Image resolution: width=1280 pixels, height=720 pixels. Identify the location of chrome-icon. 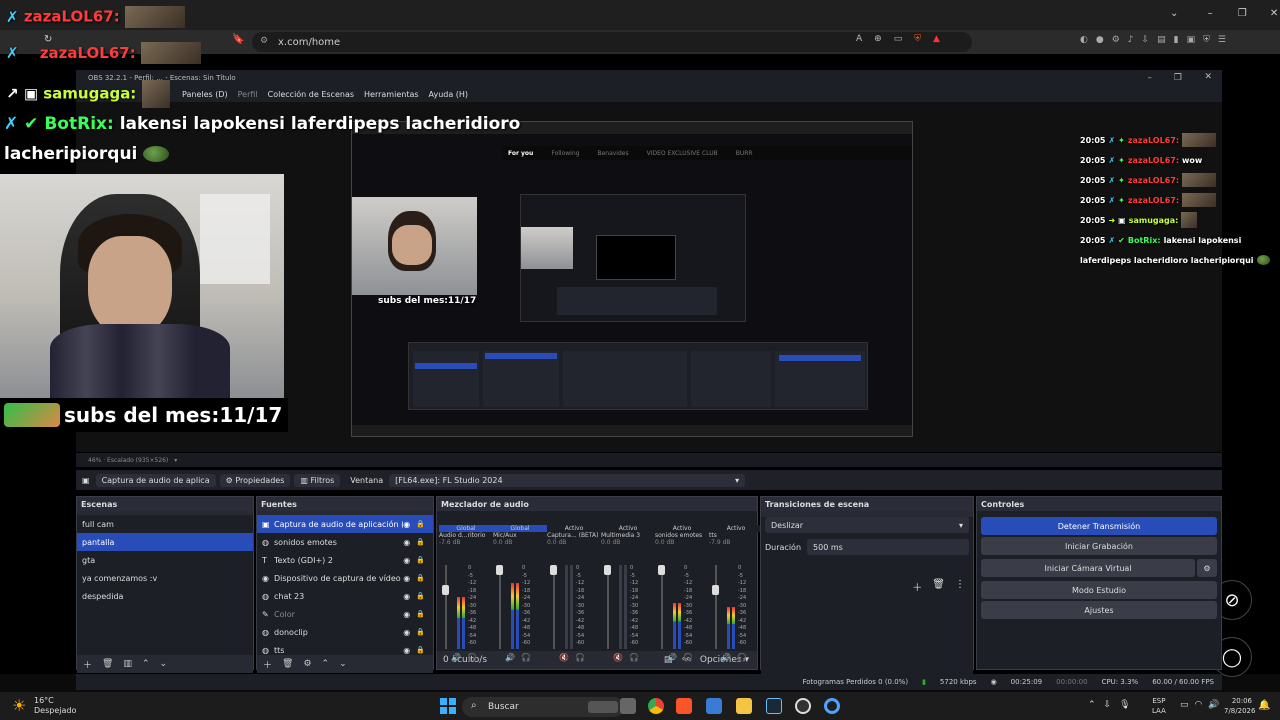
(656, 706).